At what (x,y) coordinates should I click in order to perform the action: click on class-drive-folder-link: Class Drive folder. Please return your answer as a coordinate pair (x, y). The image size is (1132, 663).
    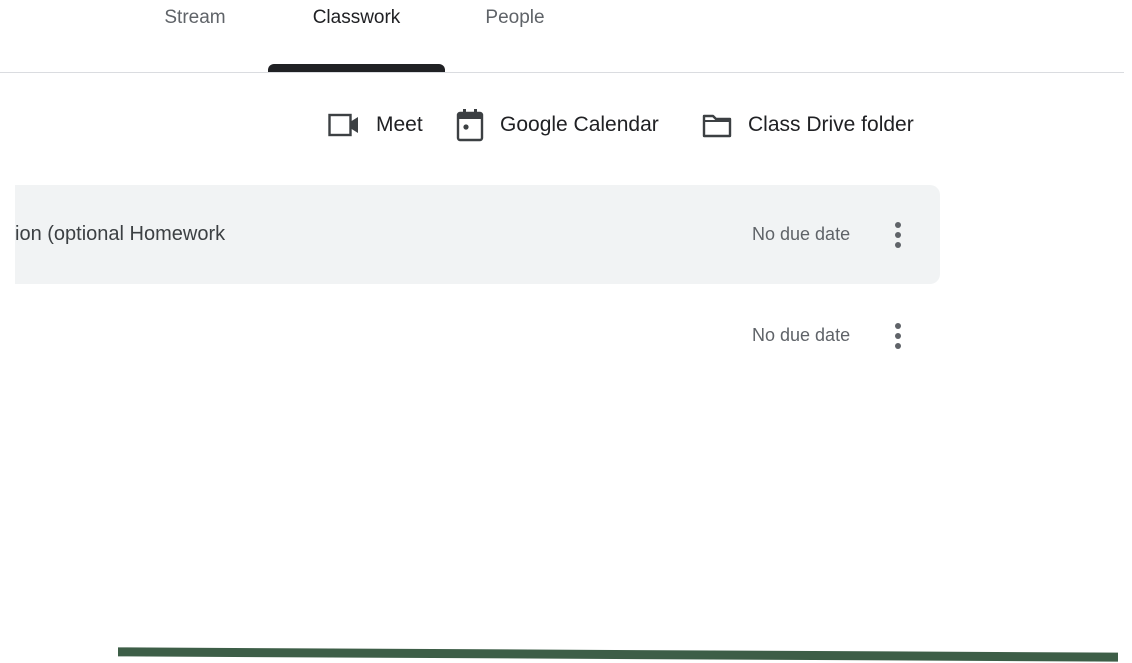
    Looking at the image, I should click on (808, 125).